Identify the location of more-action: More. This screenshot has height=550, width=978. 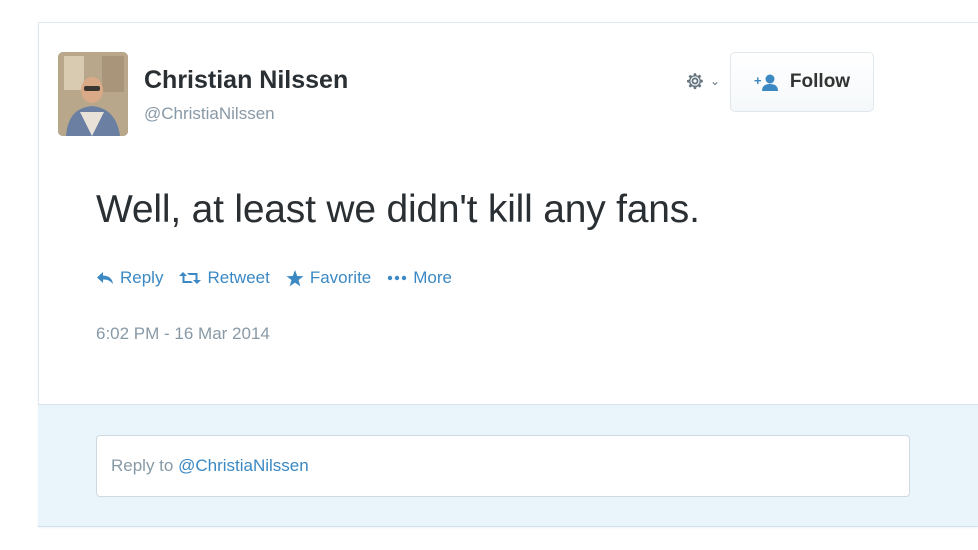
(419, 278).